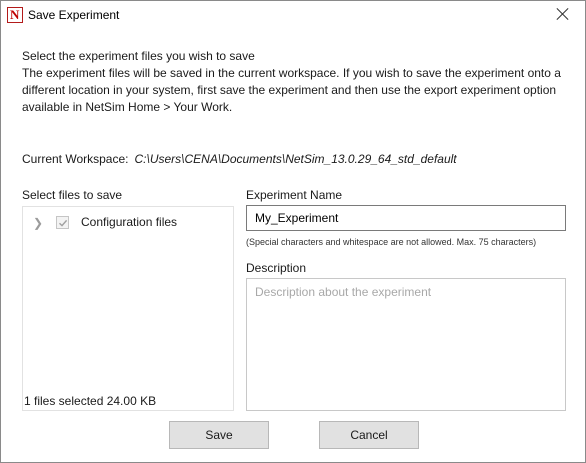 The height and width of the screenshot is (463, 586). What do you see at coordinates (406, 218) in the screenshot?
I see `experiment-name-input` at bounding box center [406, 218].